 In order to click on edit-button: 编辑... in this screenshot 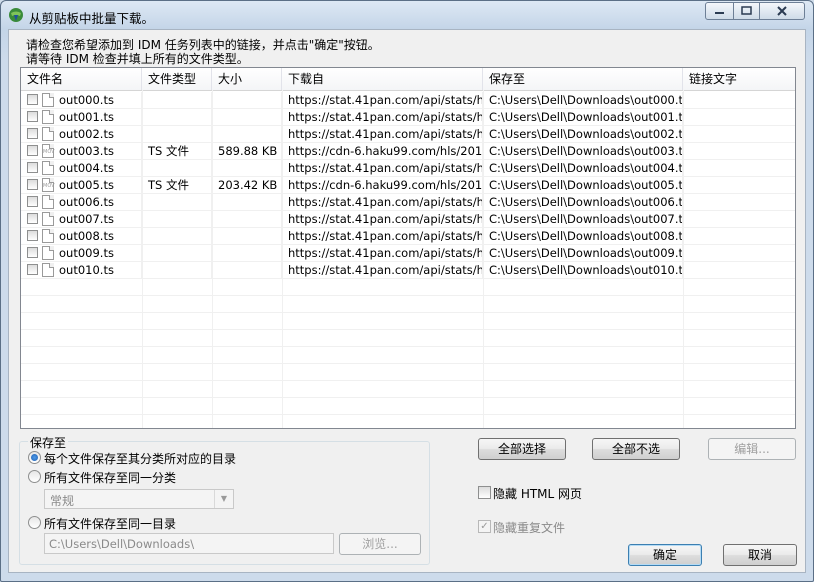, I will do `click(752, 449)`.